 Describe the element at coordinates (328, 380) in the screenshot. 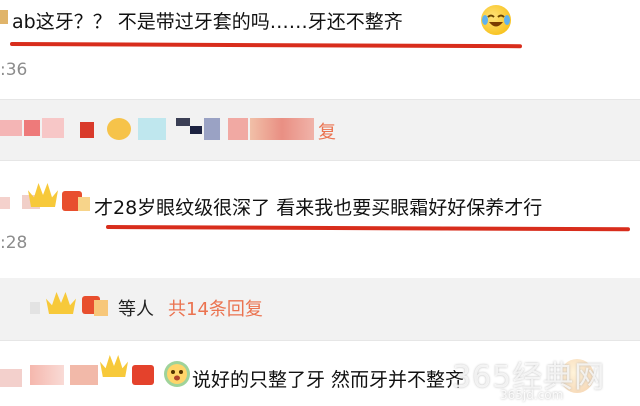

I see `comment-text: 说好的只整了牙 然而牙并不整齐` at that location.